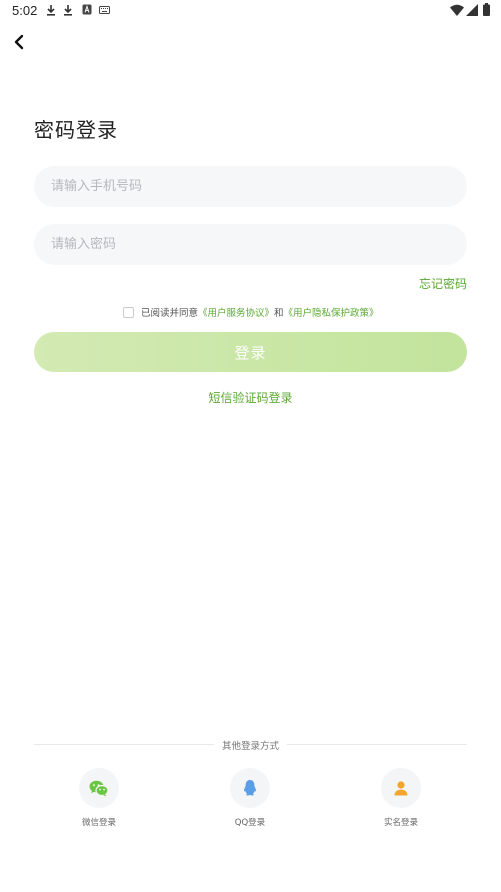 The height and width of the screenshot is (892, 501). Describe the element at coordinates (443, 283) in the screenshot. I see `forgot-password-link: 忘记密码` at that location.